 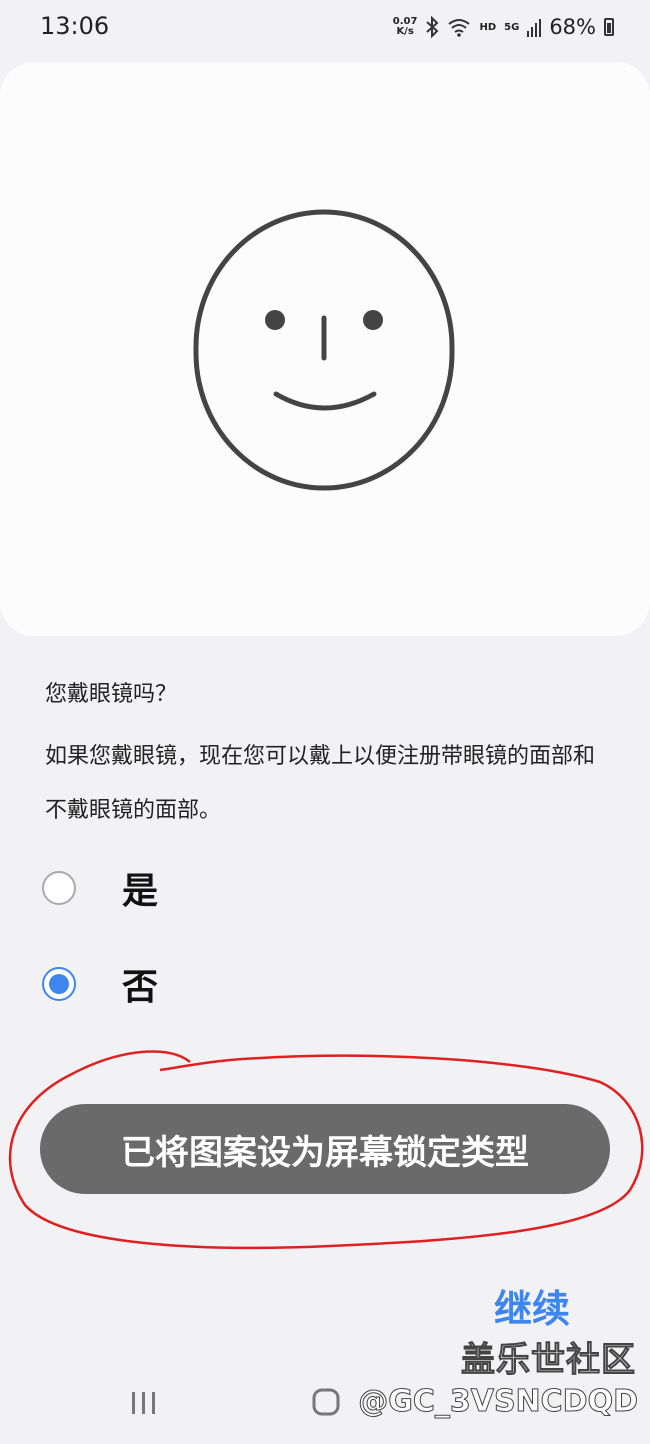 I want to click on battery-percent: 68%, so click(x=572, y=27).